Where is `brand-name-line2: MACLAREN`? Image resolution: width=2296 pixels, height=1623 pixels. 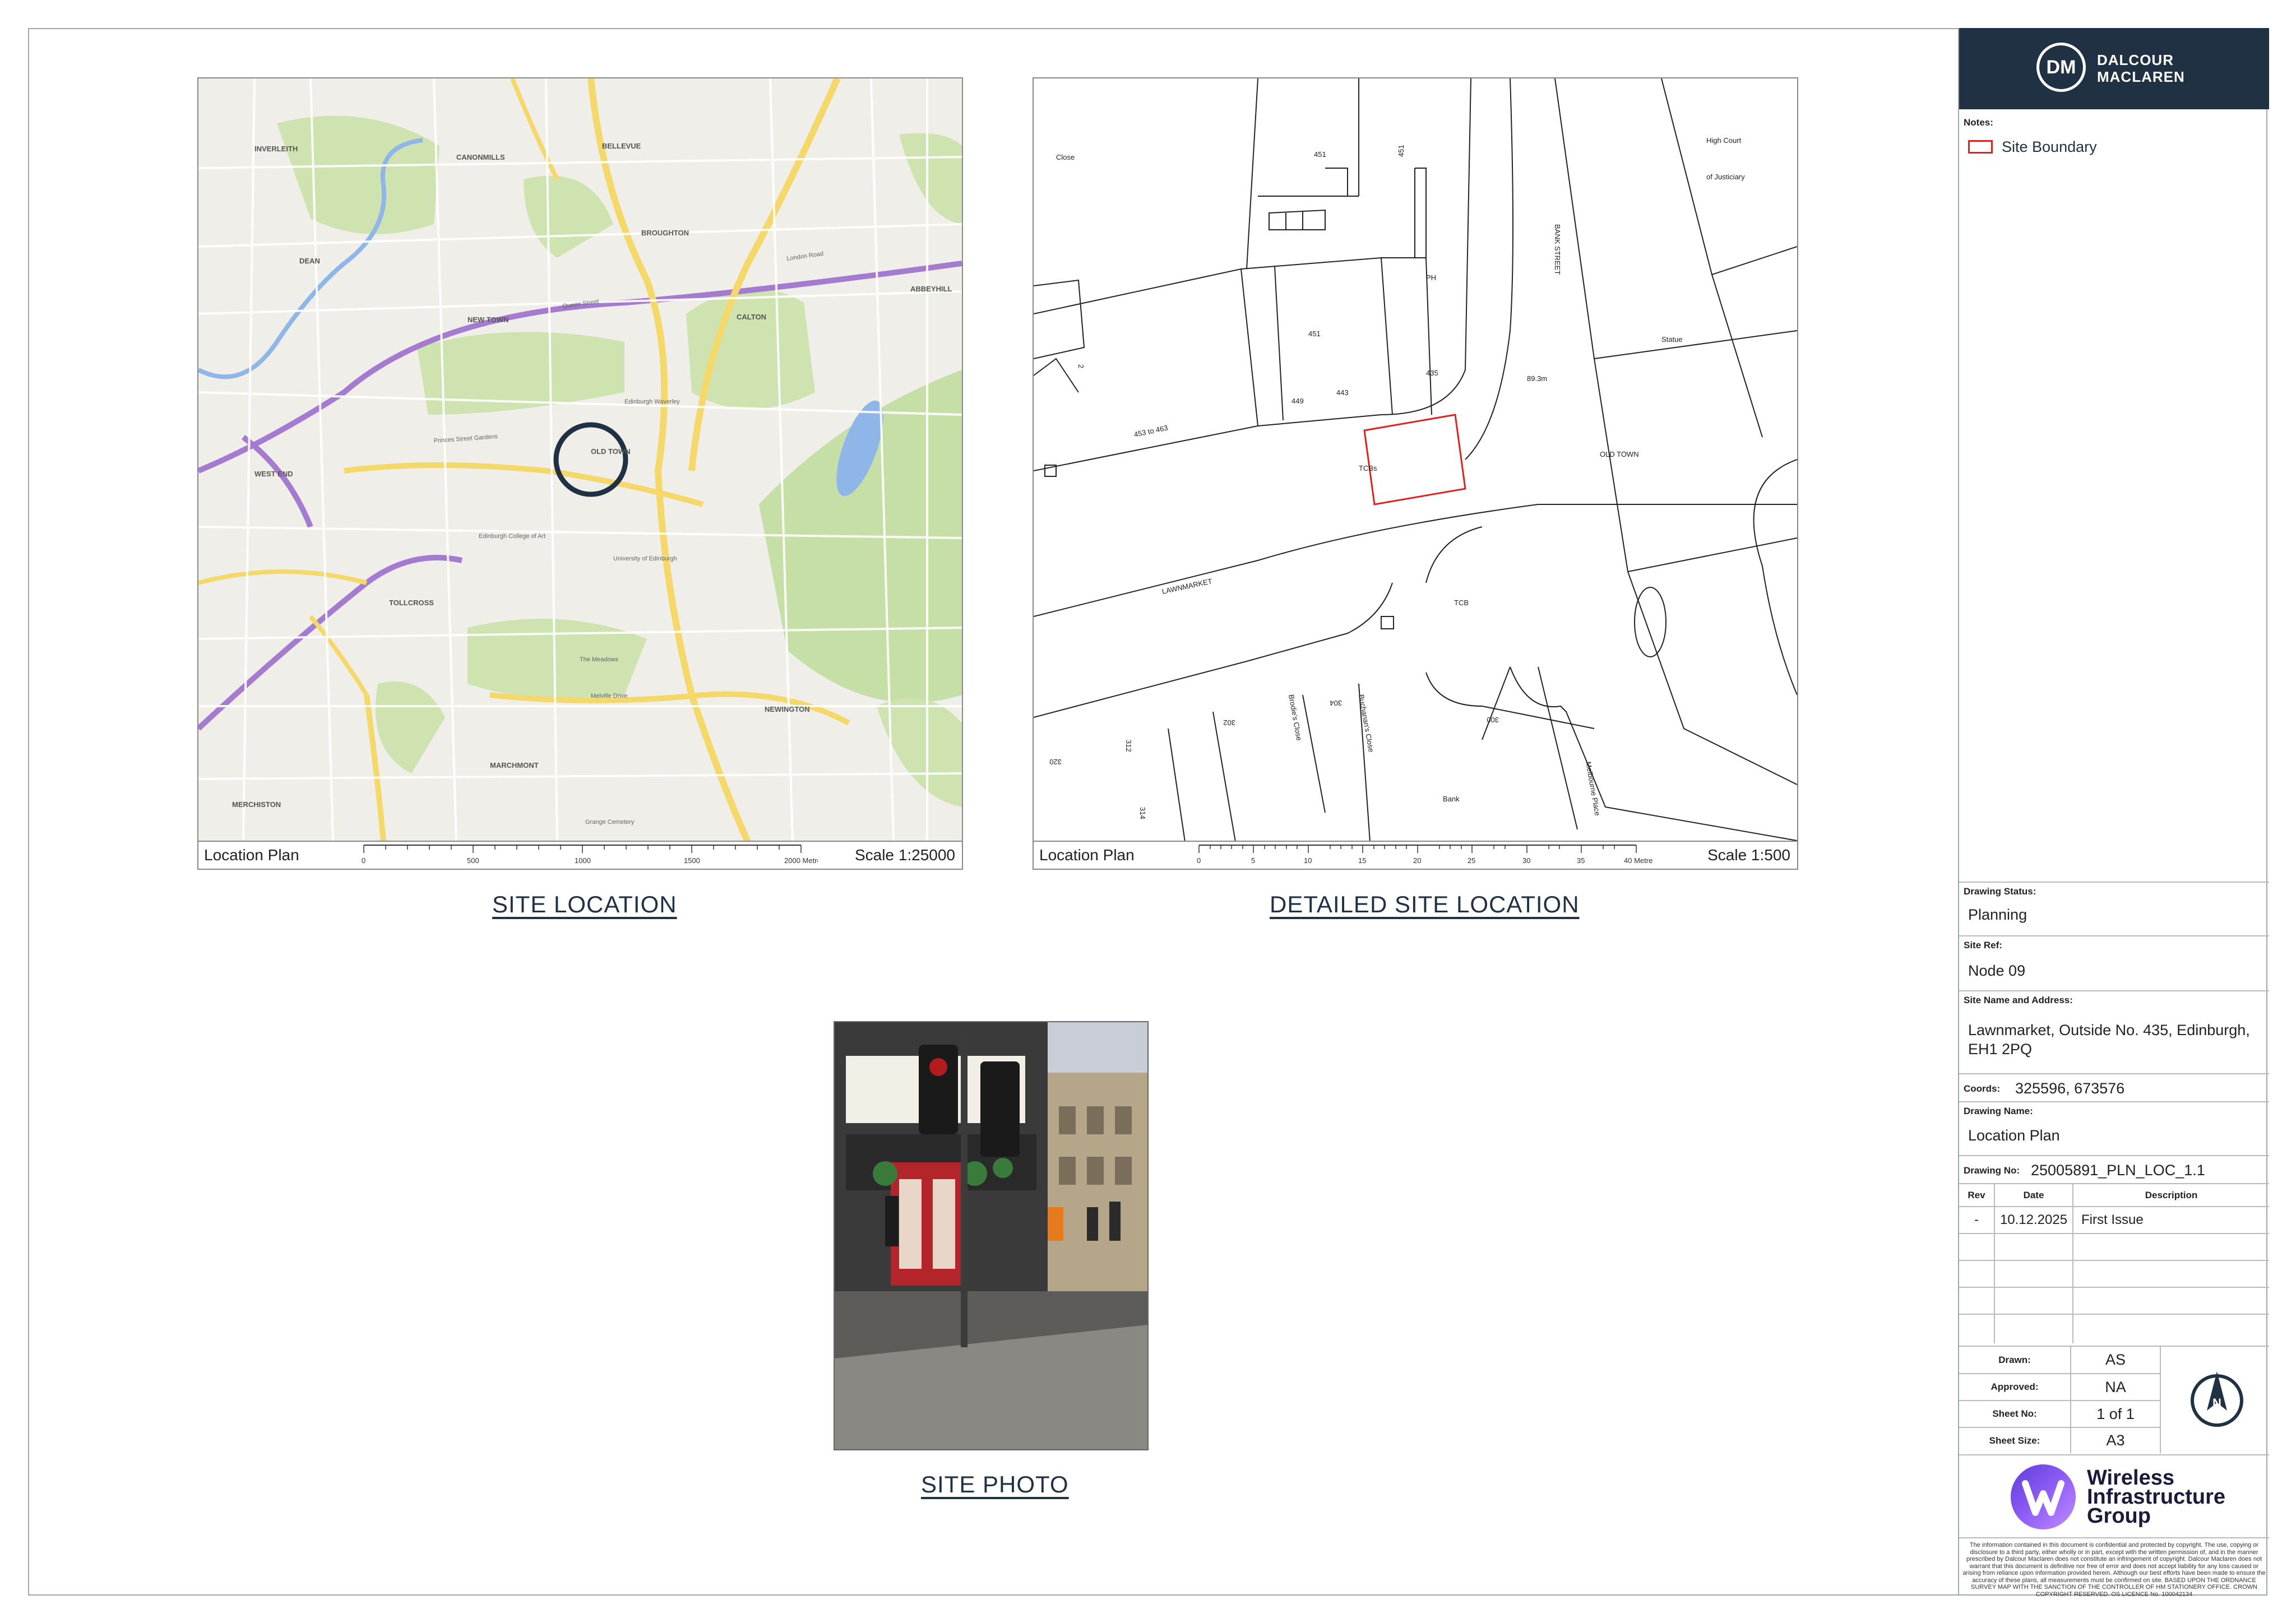 brand-name-line2: MACLAREN is located at coordinates (2141, 77).